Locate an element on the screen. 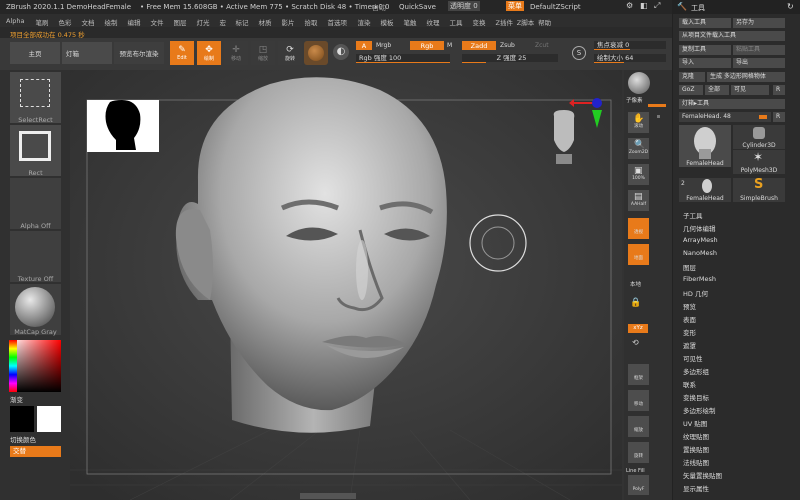 Image resolution: width=800 pixels, height=500 pixels. switch-color-button: 切换颜色 is located at coordinates (23, 439).